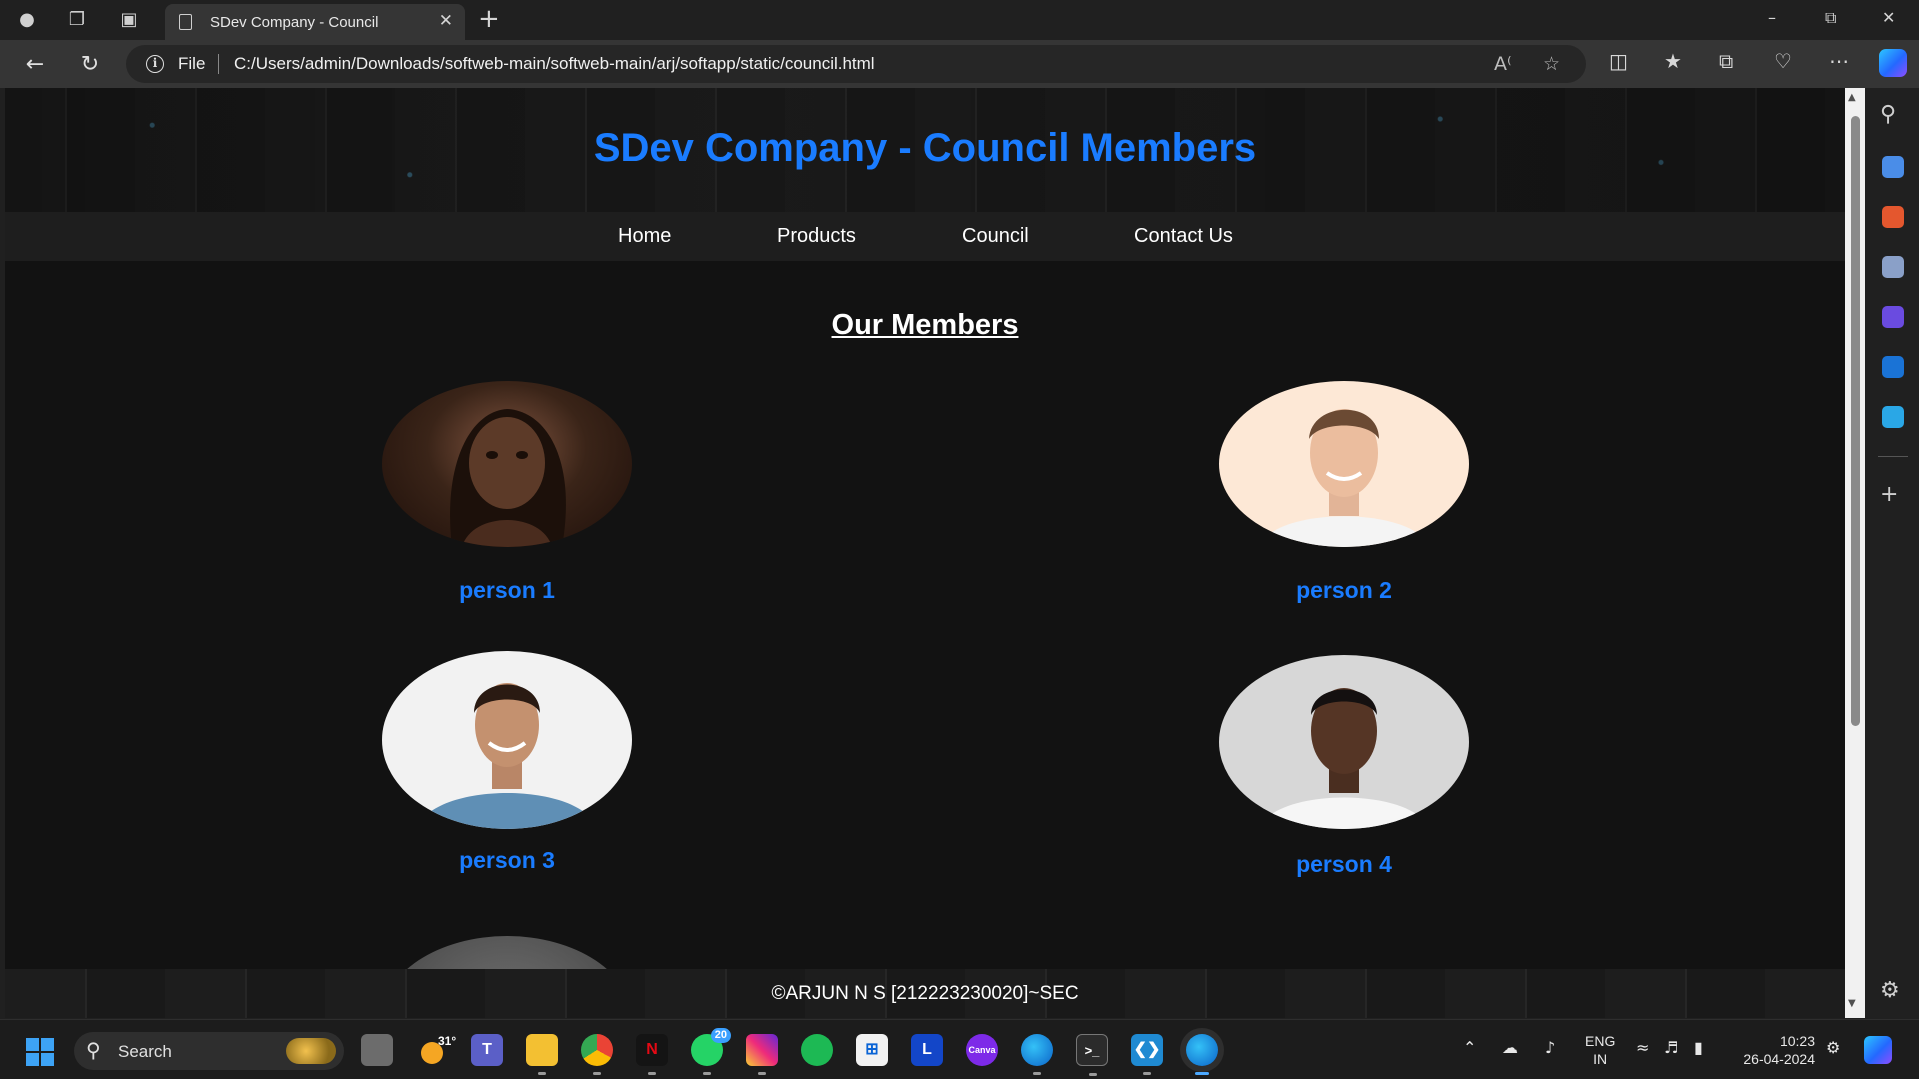 Image resolution: width=1919 pixels, height=1079 pixels. What do you see at coordinates (982, 1050) in the screenshot?
I see `canva-icon: Canva` at bounding box center [982, 1050].